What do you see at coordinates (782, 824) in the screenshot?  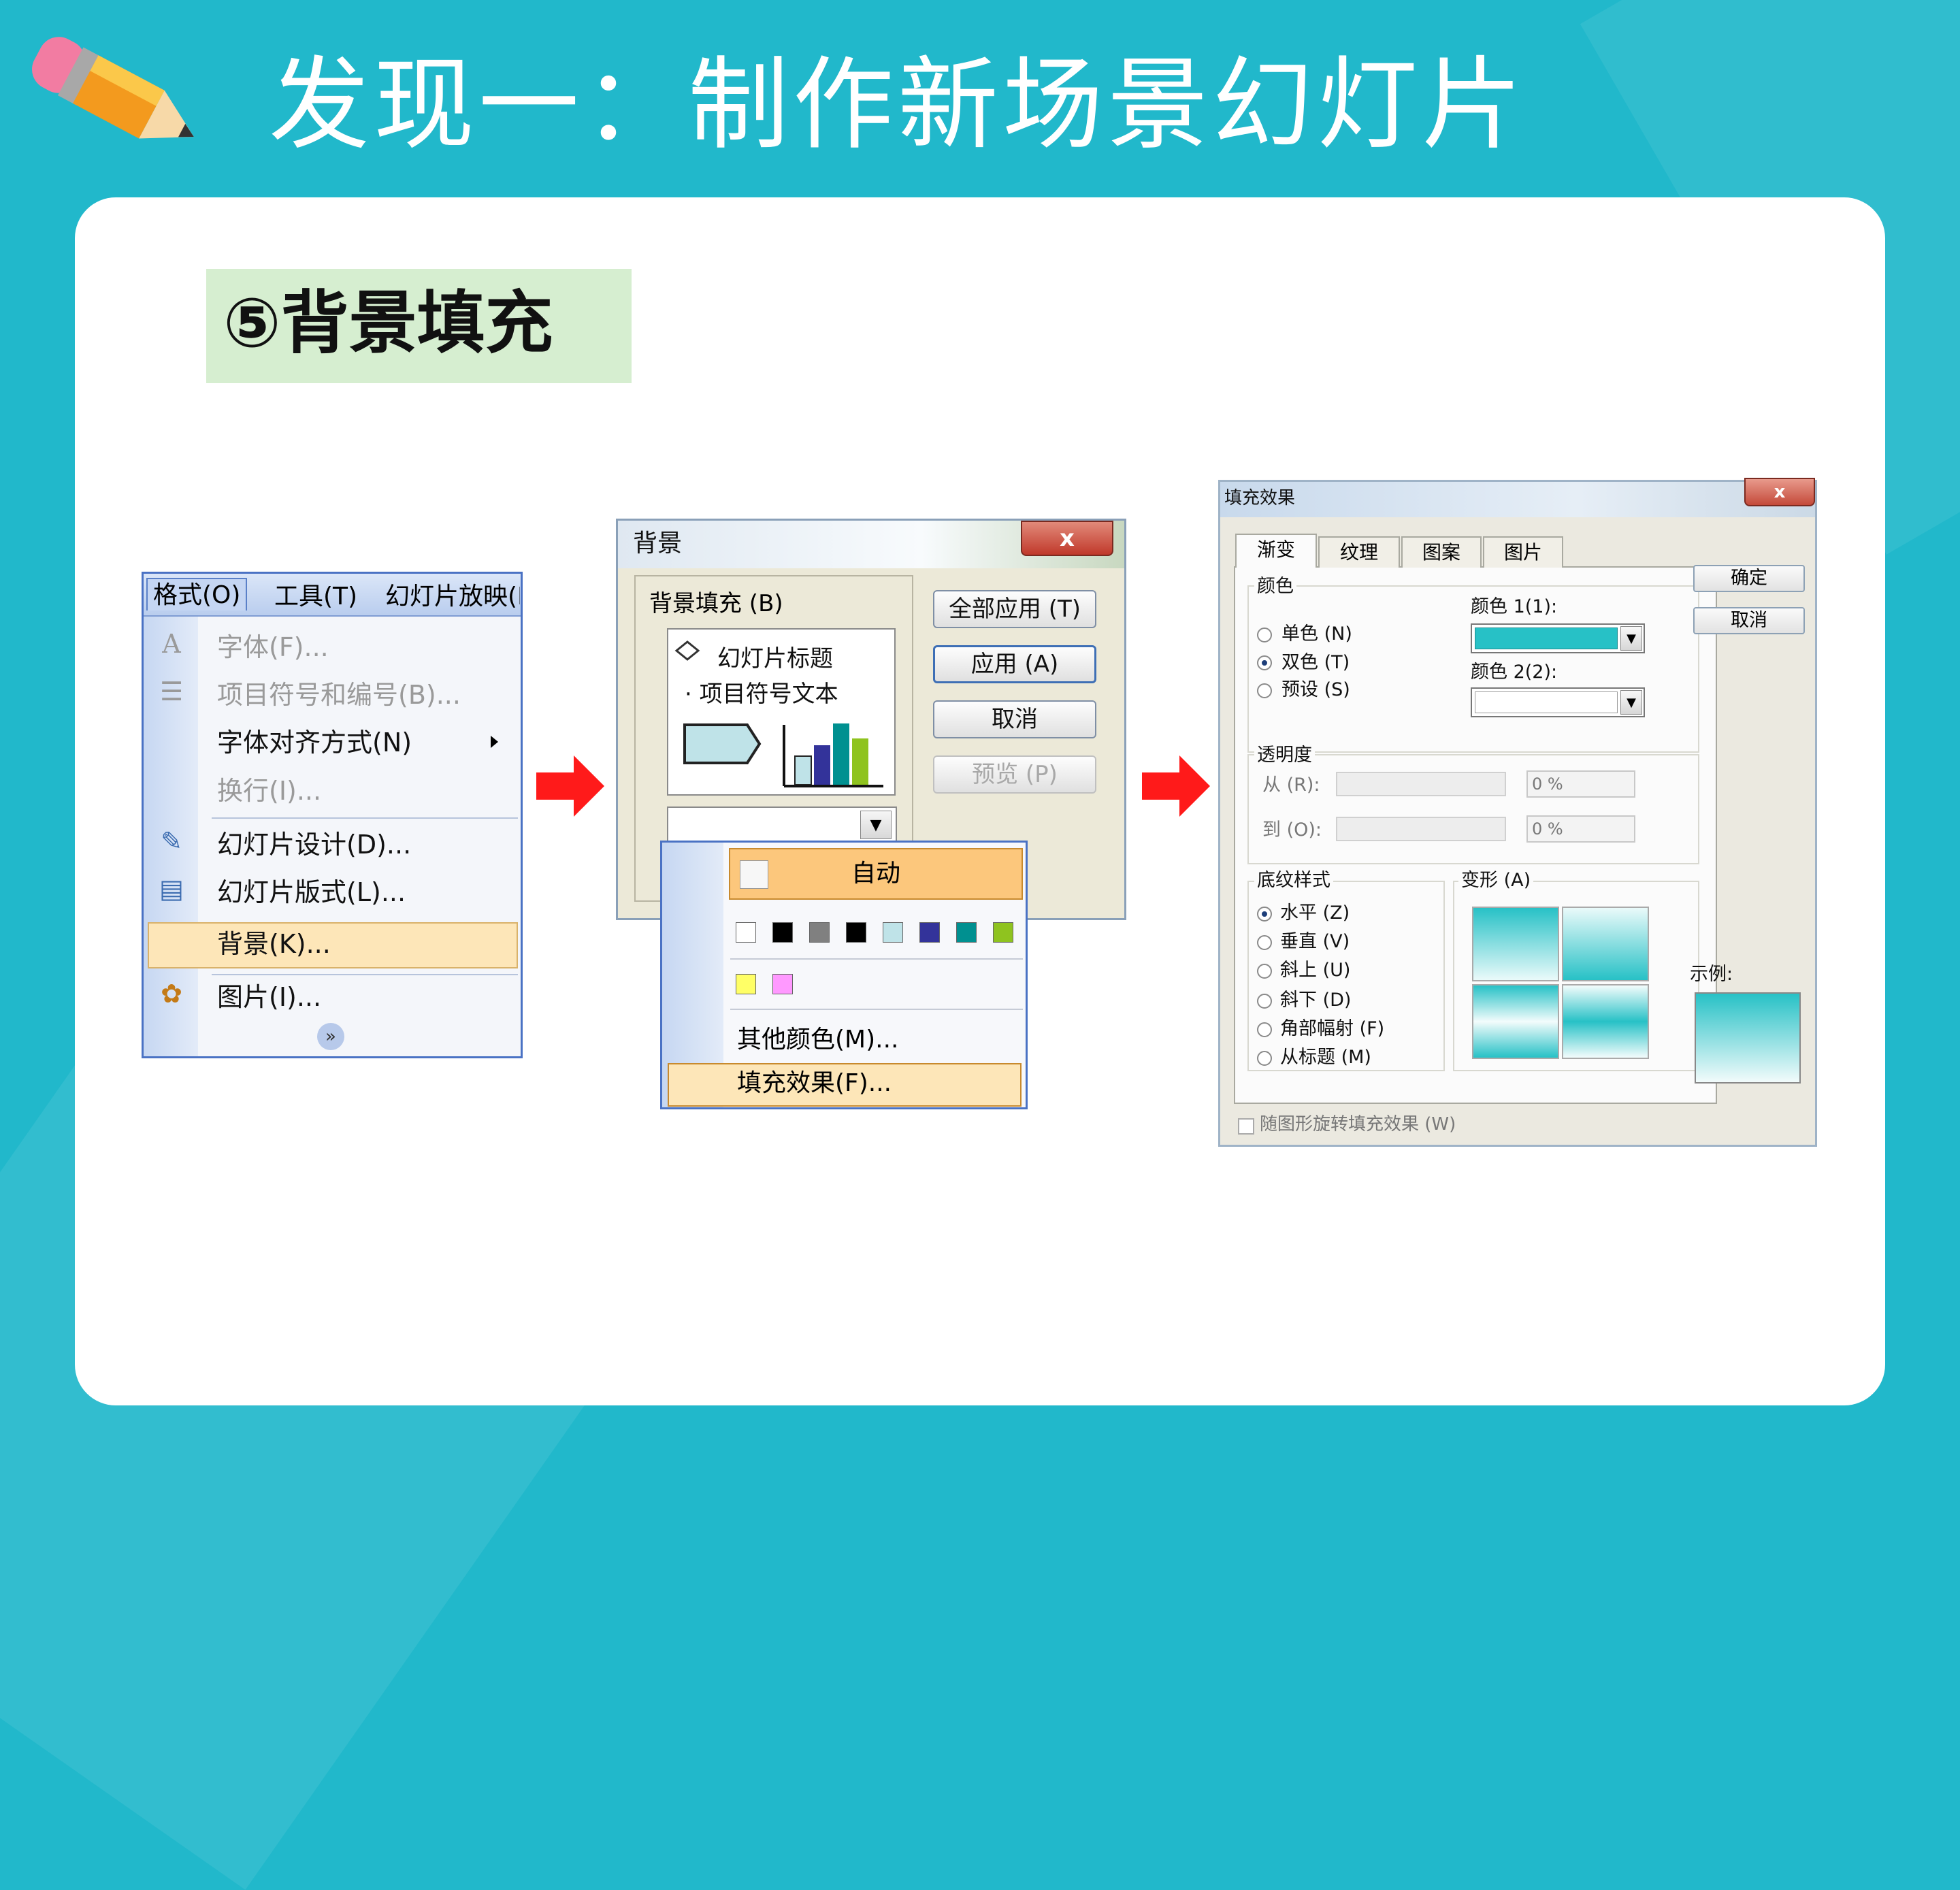 I see `fill-color-dropdown: ▼` at bounding box center [782, 824].